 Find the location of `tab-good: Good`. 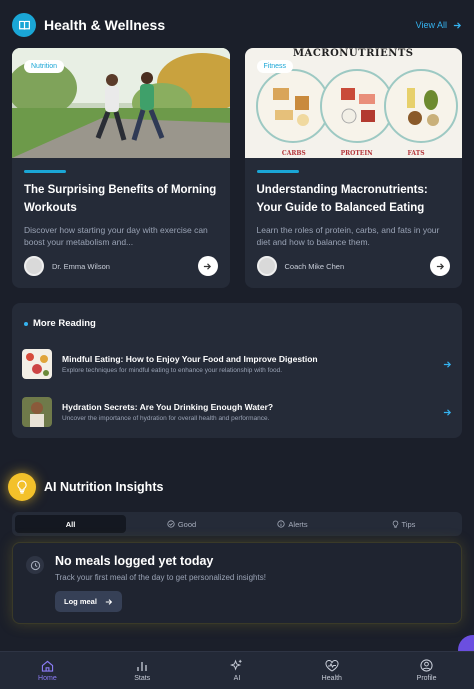

tab-good: Good is located at coordinates (181, 524).